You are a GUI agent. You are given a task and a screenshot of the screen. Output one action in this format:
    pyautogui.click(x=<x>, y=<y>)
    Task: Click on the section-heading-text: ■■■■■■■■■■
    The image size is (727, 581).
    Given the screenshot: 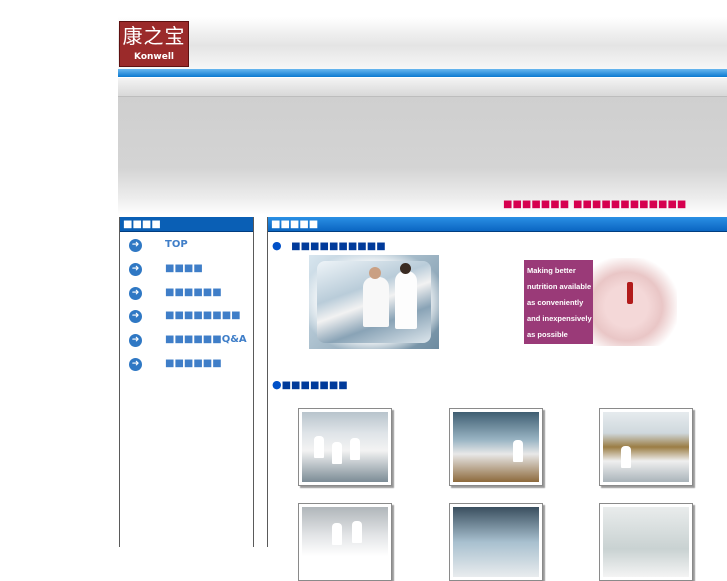 What is the action you would take?
    pyautogui.click(x=338, y=246)
    